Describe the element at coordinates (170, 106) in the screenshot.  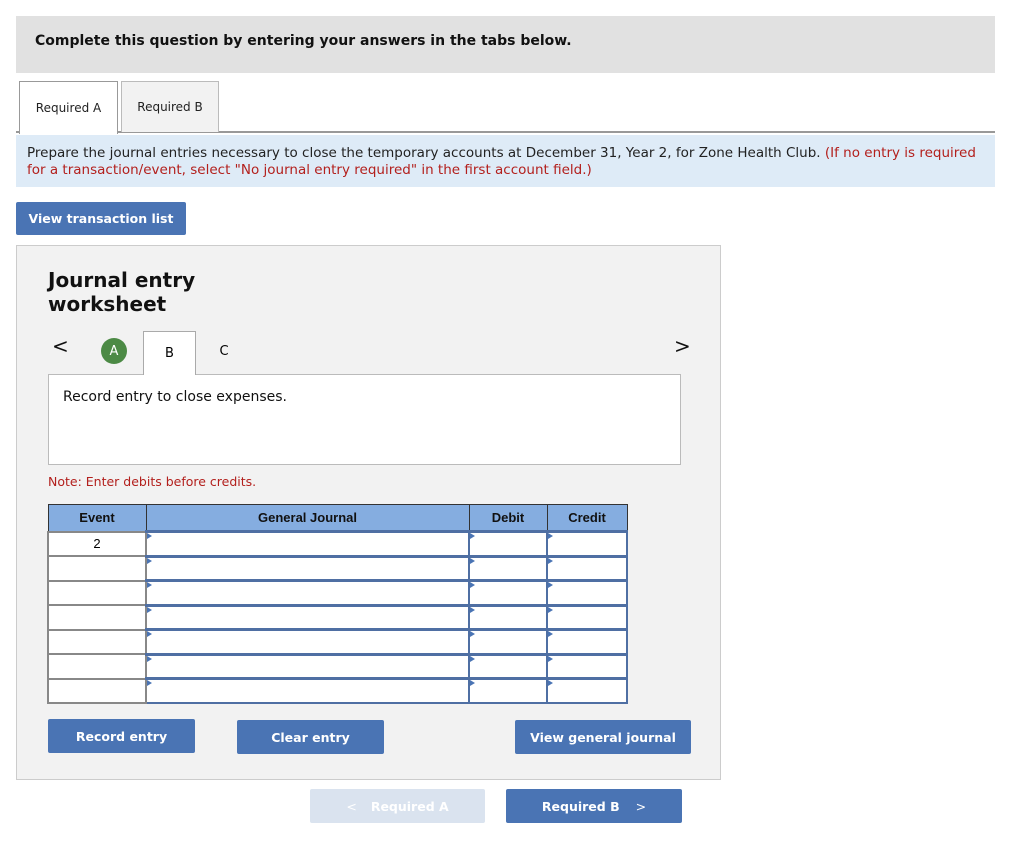
I see `tab-required-b: Required B` at that location.